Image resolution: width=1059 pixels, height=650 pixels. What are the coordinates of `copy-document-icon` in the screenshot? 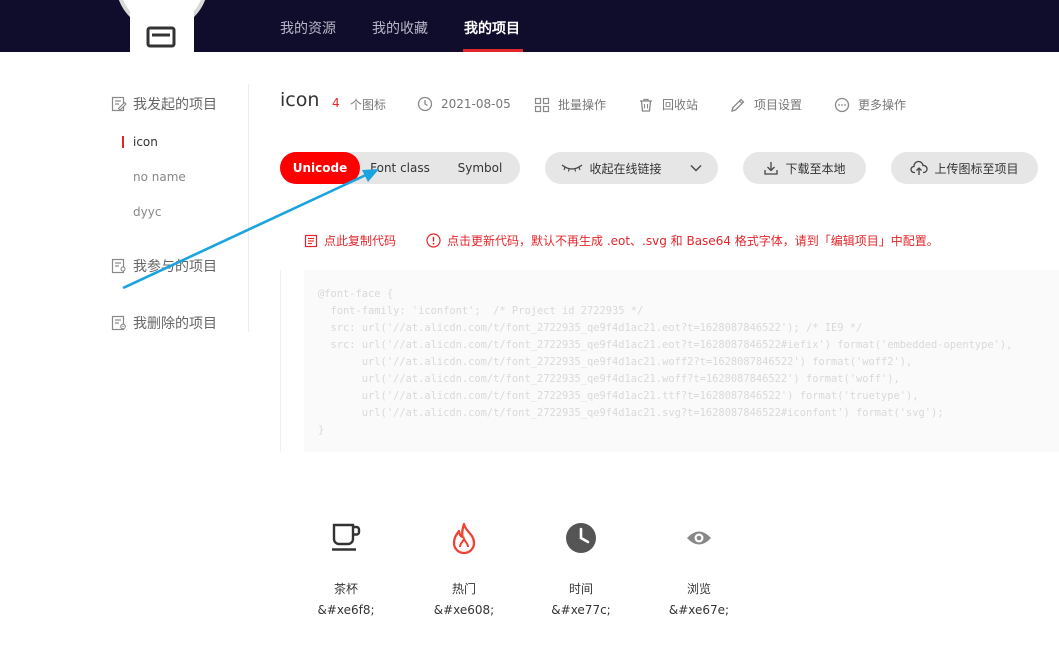 It's located at (311, 240).